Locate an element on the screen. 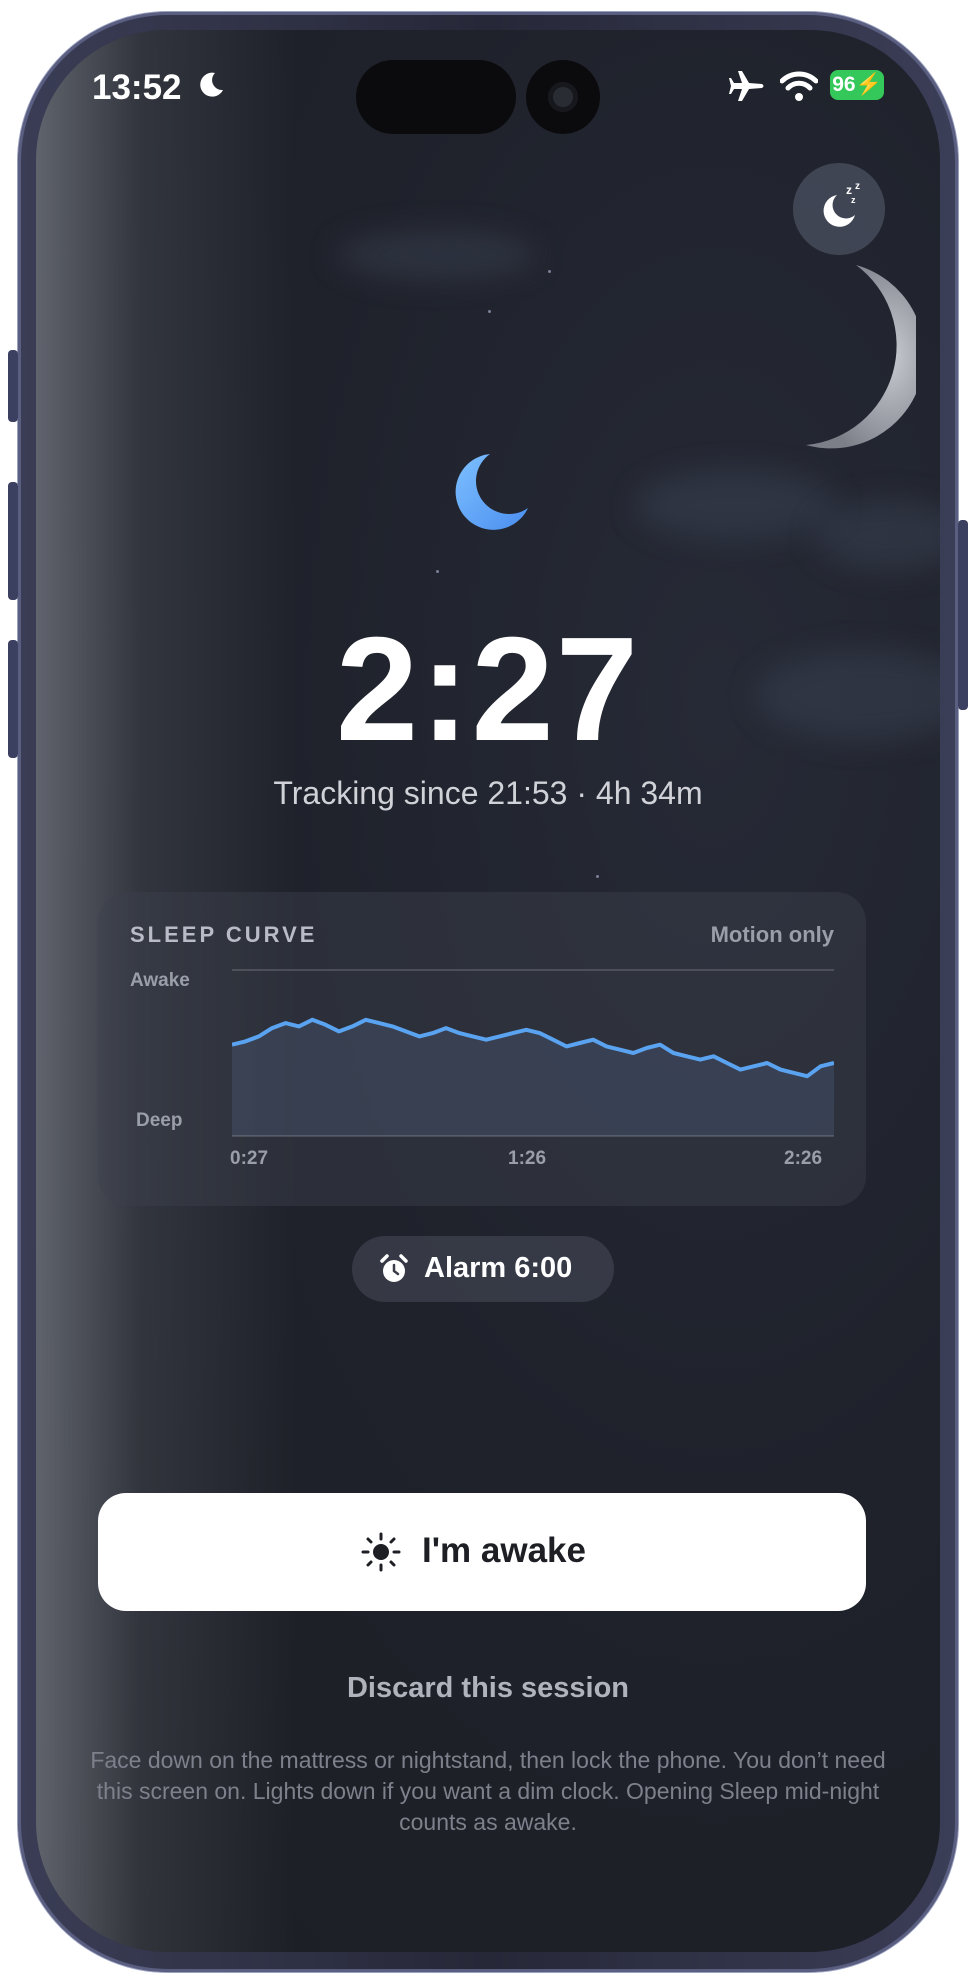  elapsed-clock: 2:27 is located at coordinates (488, 689).